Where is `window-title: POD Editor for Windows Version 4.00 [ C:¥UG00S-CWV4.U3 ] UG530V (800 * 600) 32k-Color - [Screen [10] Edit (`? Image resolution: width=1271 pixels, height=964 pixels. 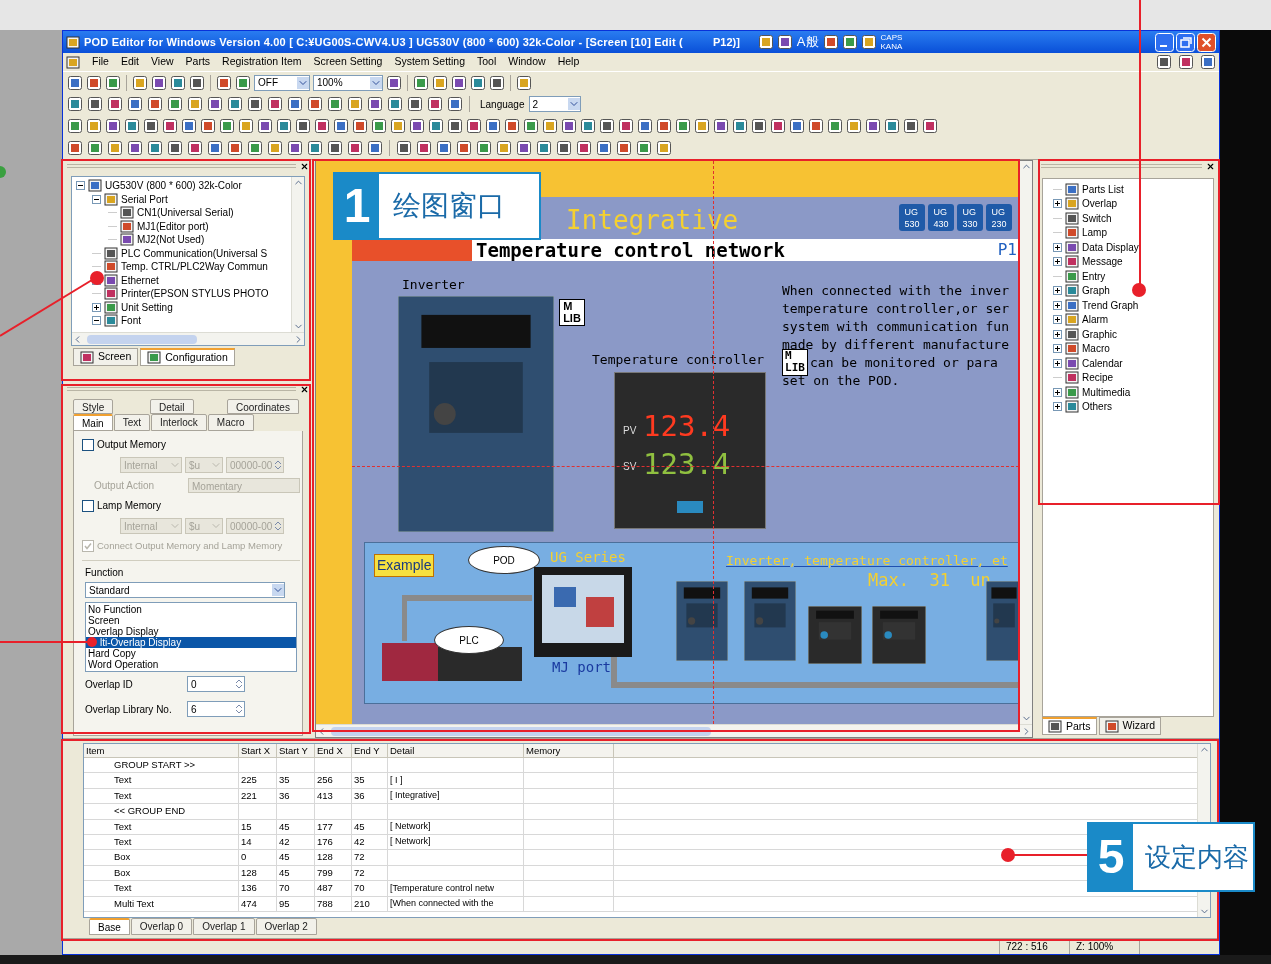
window-title: POD Editor for Windows Version 4.00 [ C:¥UG00S-CWV4.U3 ] UG530V (800 * 600) 32k-Color - [Screen [10] Edit ( is located at coordinates (383, 42).